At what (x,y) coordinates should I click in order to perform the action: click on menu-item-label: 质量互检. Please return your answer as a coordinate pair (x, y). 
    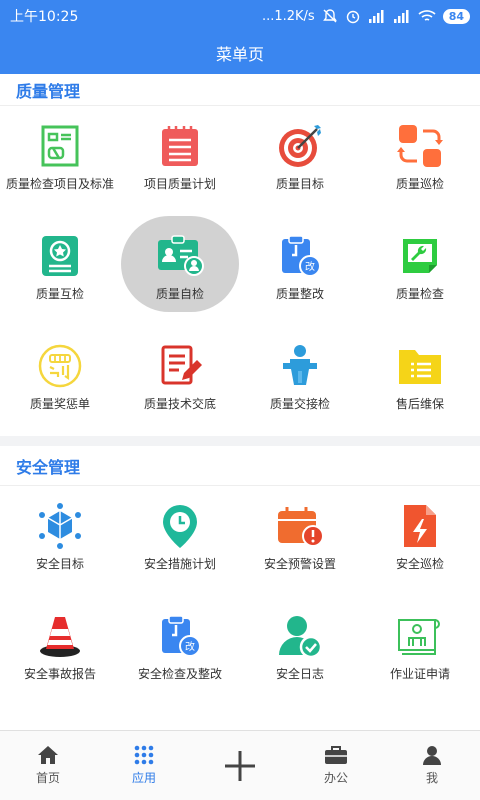
    Looking at the image, I should click on (59, 294).